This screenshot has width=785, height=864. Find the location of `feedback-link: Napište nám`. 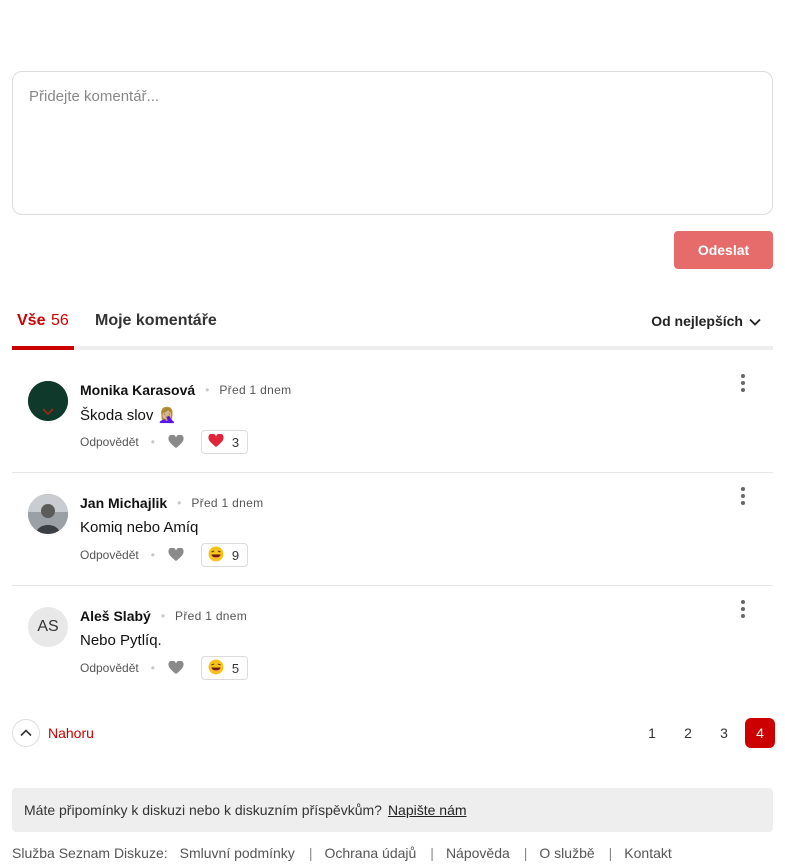

feedback-link: Napište nám is located at coordinates (427, 810).